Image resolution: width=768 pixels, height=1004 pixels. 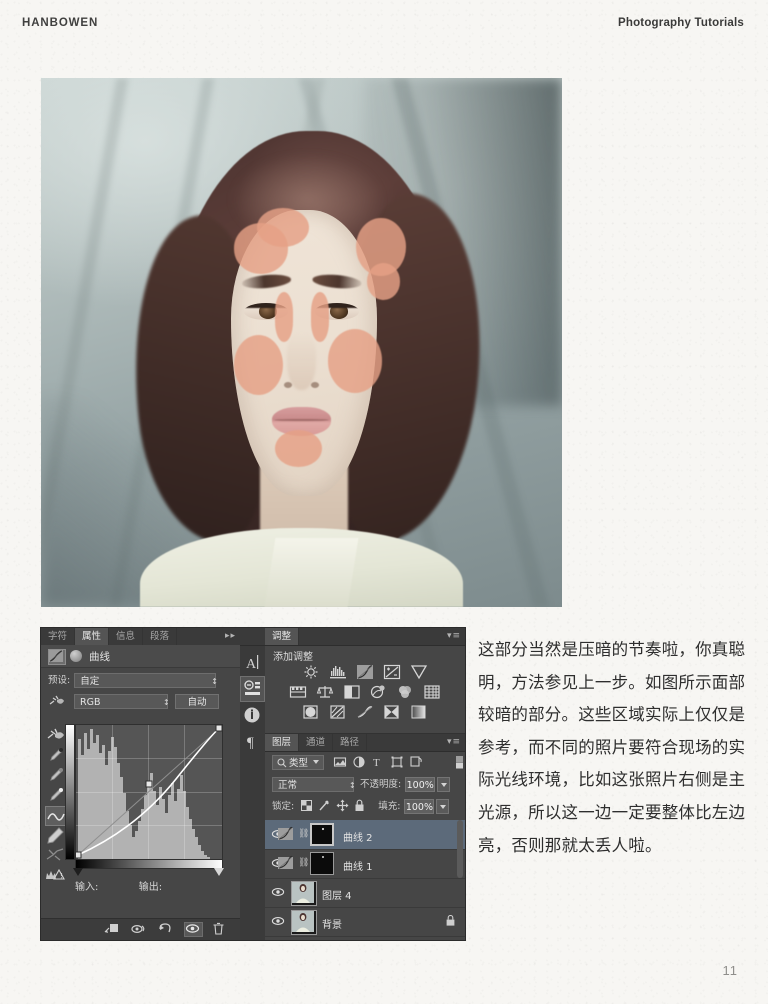 What do you see at coordinates (121, 701) in the screenshot?
I see `channel-select: RGB` at bounding box center [121, 701].